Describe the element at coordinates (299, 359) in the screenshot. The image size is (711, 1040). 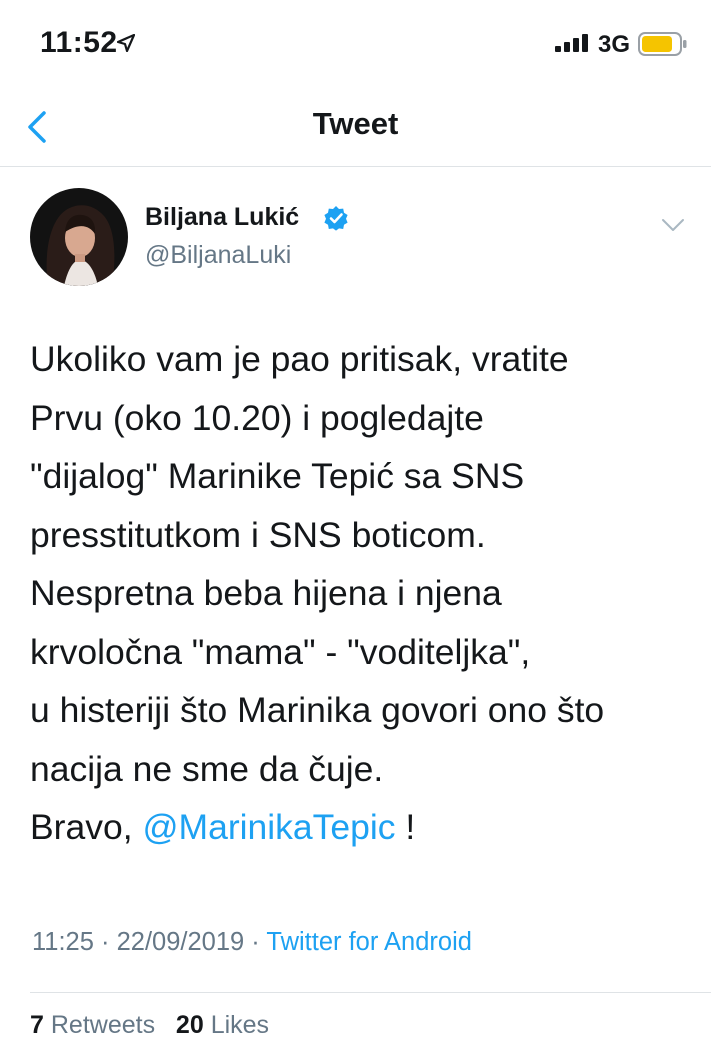
I see `tweet-line: Ukoliko vam je pao pritisak, vratite` at that location.